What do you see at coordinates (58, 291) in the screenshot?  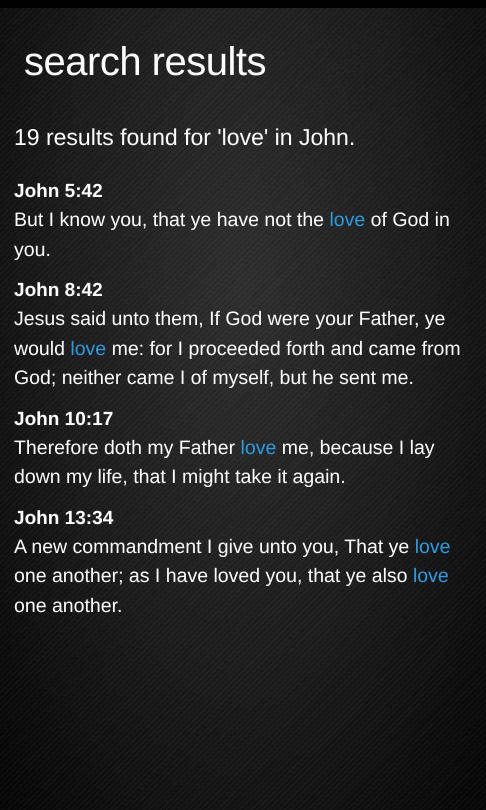 I see `verse-reference: John 8:42` at bounding box center [58, 291].